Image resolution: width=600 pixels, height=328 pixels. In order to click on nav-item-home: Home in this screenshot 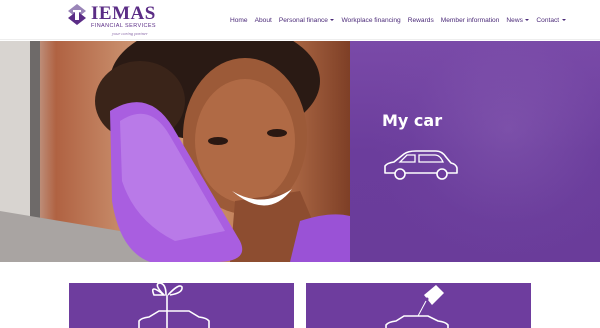, I will do `click(239, 20)`.